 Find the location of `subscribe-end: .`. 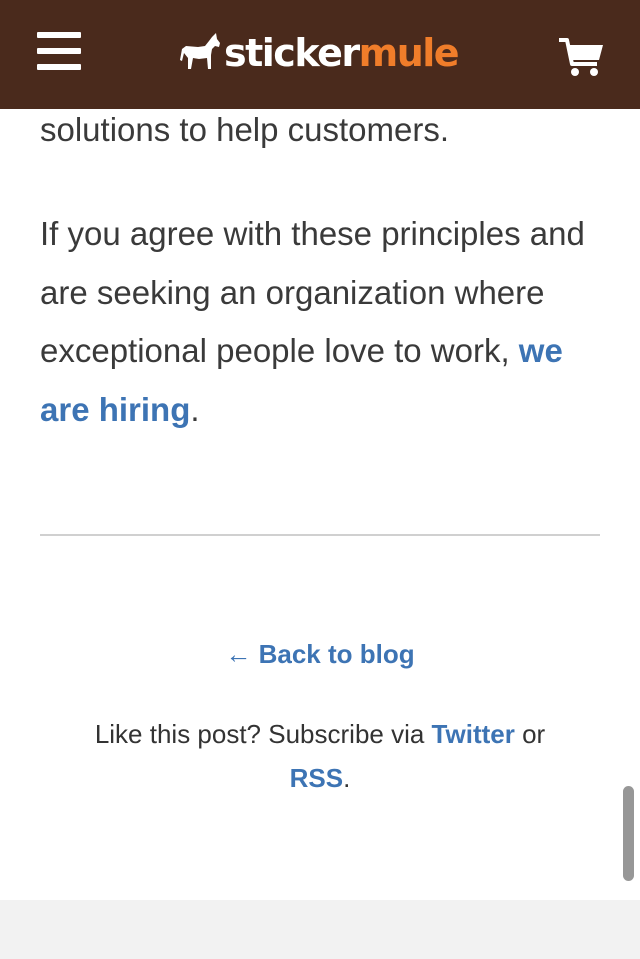

subscribe-end: . is located at coordinates (347, 778).